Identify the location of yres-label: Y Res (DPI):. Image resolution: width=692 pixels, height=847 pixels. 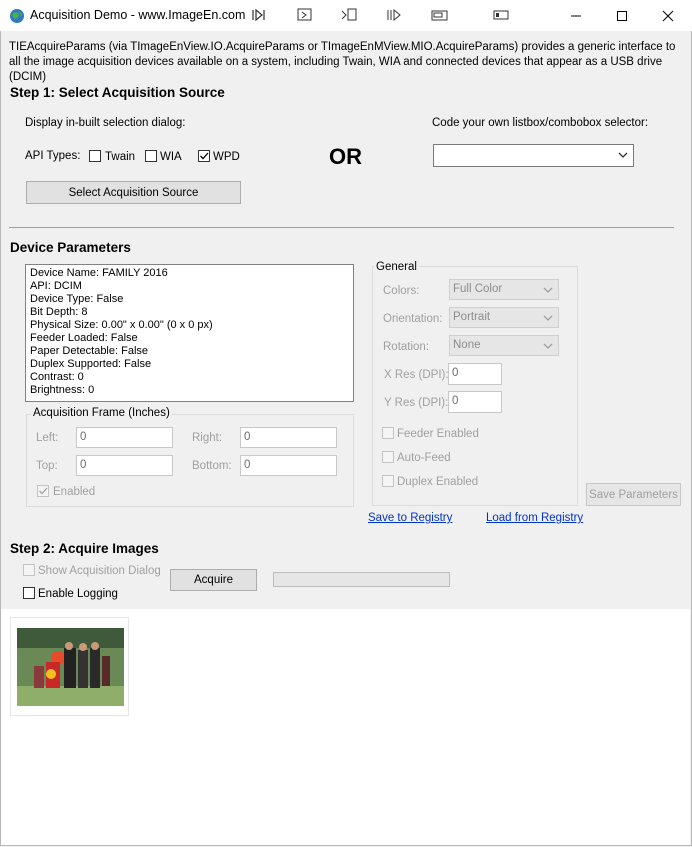
(416, 403).